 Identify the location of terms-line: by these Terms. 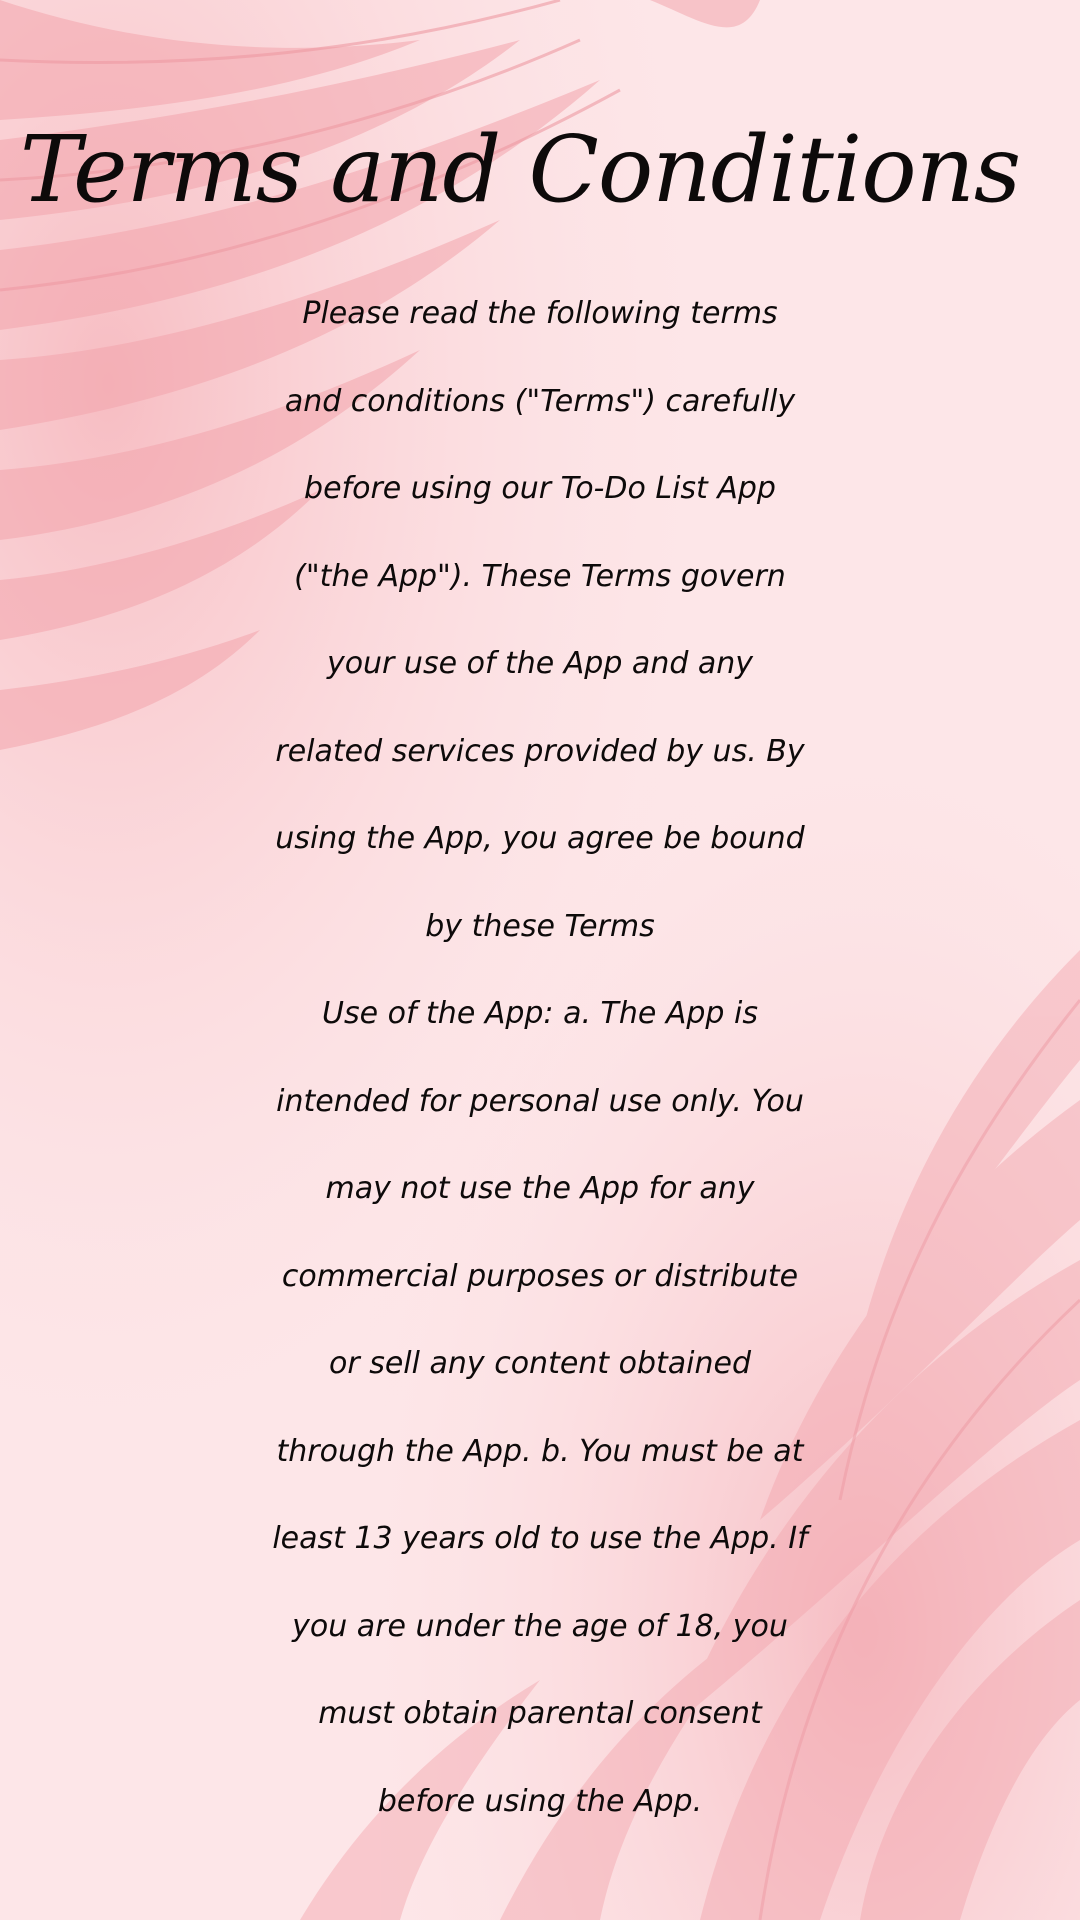
(540, 926).